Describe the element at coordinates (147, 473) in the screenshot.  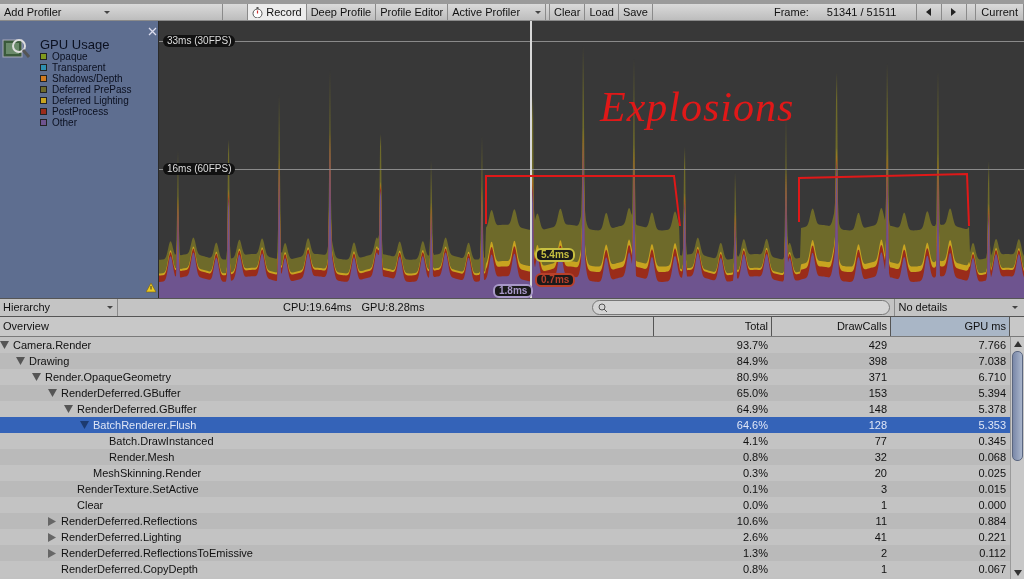
I see `row-label: MeshSkinning.Render` at that location.